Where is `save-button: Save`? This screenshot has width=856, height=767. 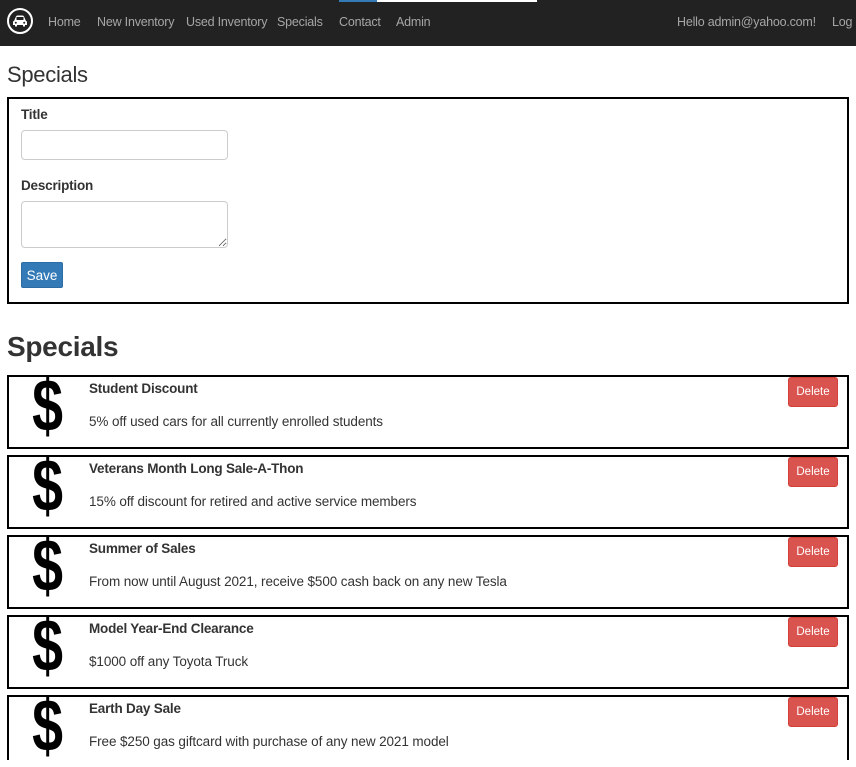
save-button: Save is located at coordinates (42, 275).